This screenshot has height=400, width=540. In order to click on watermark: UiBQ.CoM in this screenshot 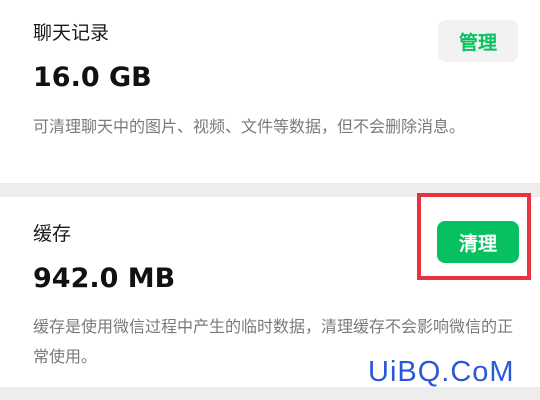, I will do `click(441, 372)`.